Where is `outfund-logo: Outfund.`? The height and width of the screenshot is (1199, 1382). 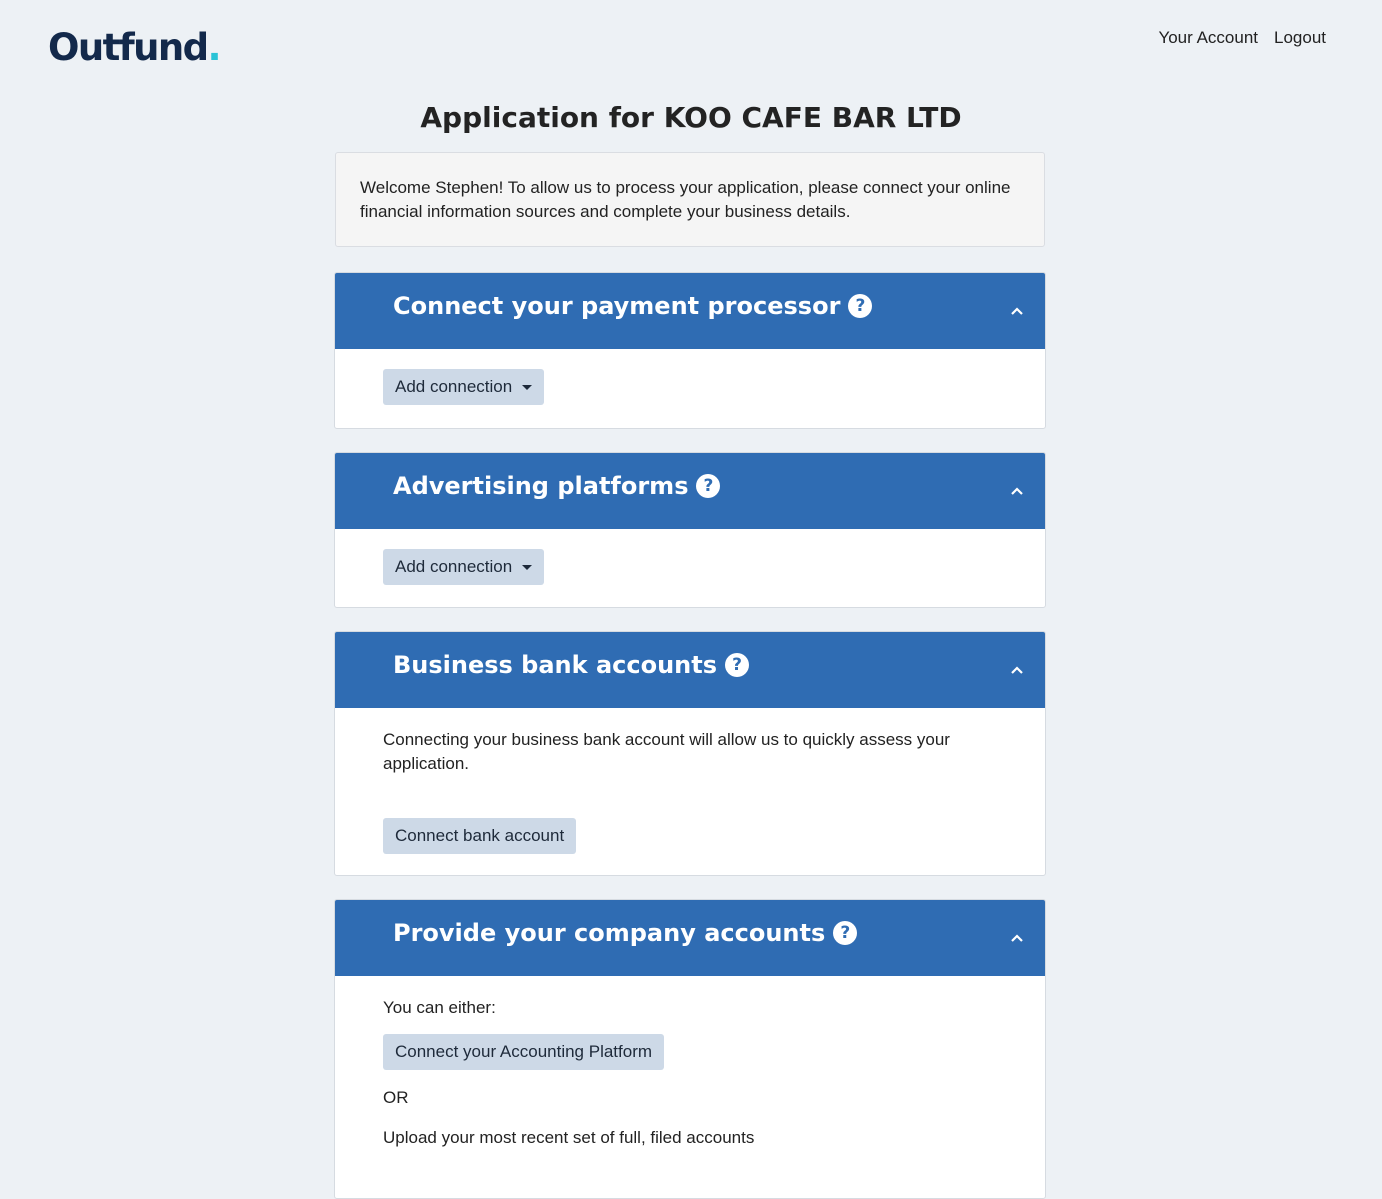 outfund-logo: Outfund. is located at coordinates (135, 48).